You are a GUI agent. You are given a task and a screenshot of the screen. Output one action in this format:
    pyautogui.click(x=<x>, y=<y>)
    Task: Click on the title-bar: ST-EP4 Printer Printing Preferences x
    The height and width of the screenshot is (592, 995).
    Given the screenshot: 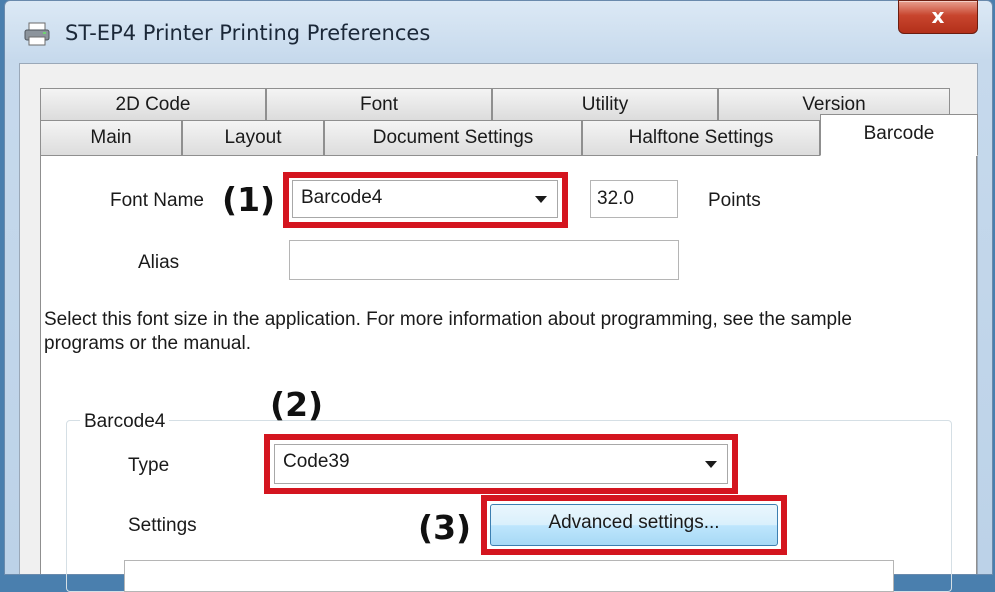 What is the action you would take?
    pyautogui.click(x=498, y=31)
    